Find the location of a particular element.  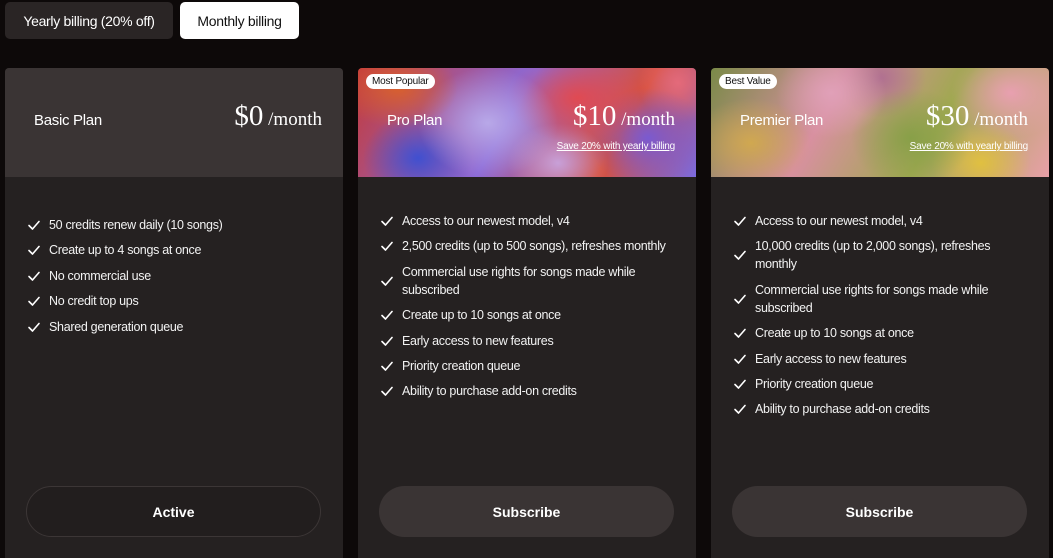

plan-price: $10 /month is located at coordinates (624, 116).